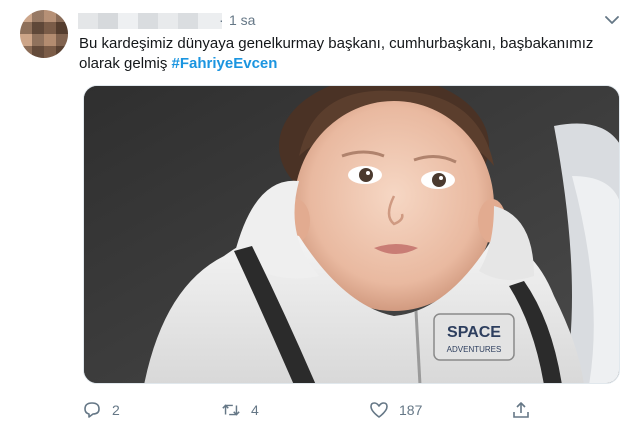  I want to click on share-button, so click(521, 410).